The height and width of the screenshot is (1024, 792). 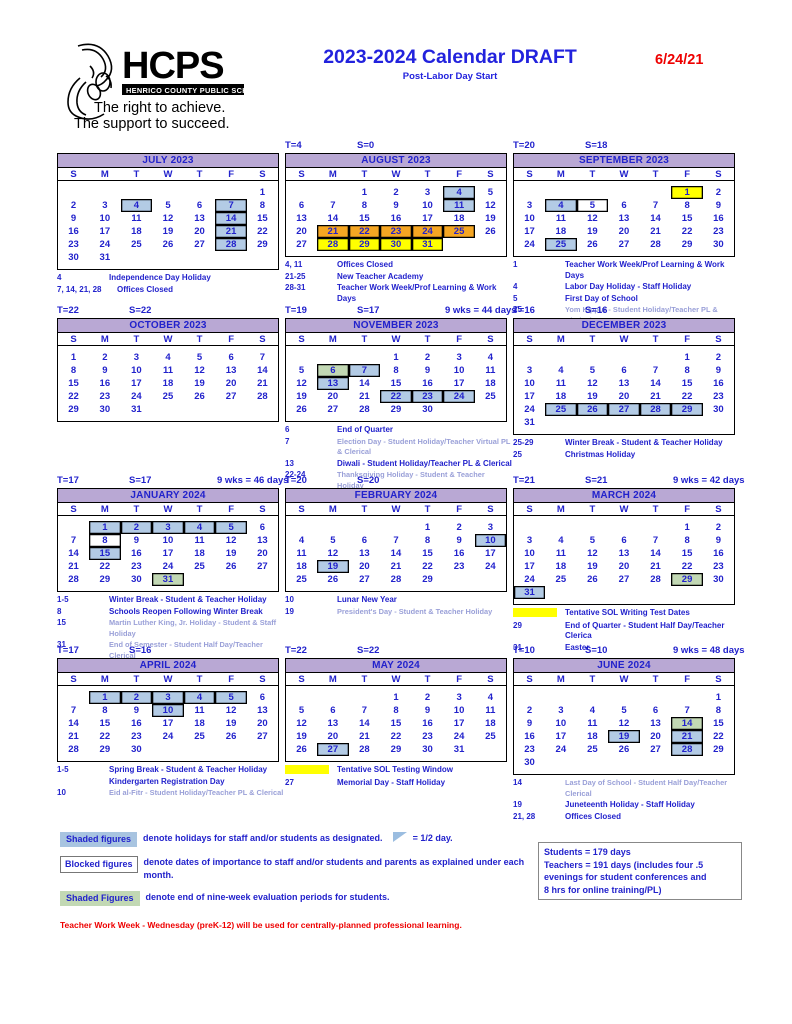 What do you see at coordinates (136, 527) in the screenshot?
I see `day-cell-highlighted: 2` at bounding box center [136, 527].